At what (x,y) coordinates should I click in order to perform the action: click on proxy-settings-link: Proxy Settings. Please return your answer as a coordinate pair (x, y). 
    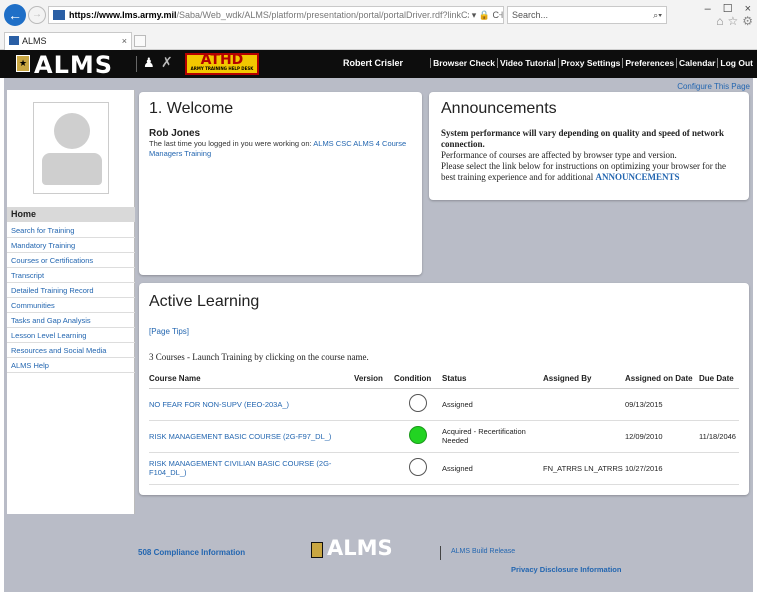
    Looking at the image, I should click on (590, 63).